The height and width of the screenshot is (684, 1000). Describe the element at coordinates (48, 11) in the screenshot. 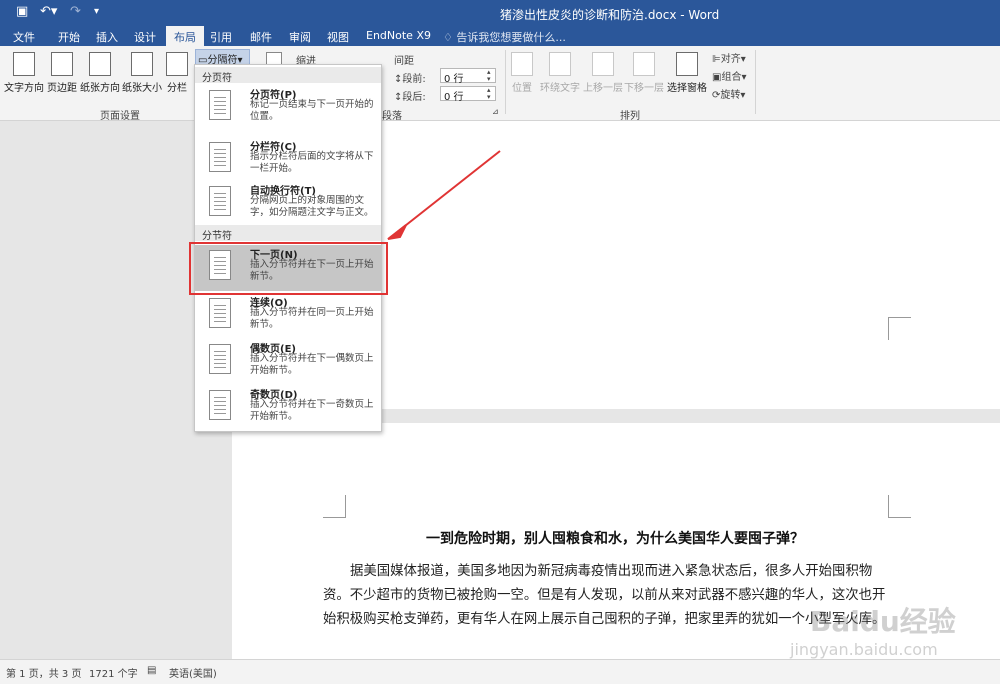

I see `undo-icon: ↶▾` at that location.